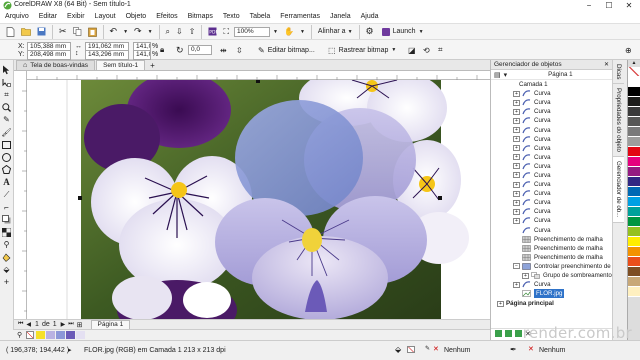 The image size is (640, 360). What do you see at coordinates (28, 324) in the screenshot?
I see `previous-page-icon: ◀` at bounding box center [28, 324].